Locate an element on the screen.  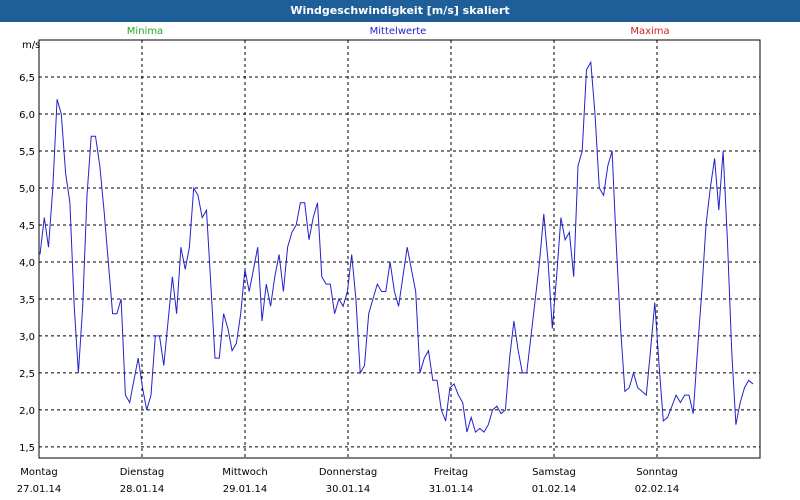
x-tick-date: 01.02.14 is located at coordinates (554, 489).